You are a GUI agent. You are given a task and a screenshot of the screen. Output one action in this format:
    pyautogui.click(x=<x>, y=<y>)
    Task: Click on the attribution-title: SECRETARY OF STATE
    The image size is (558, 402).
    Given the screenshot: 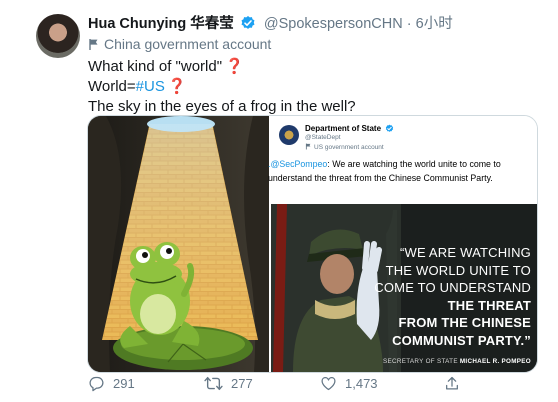 What is the action you would take?
    pyautogui.click(x=420, y=361)
    